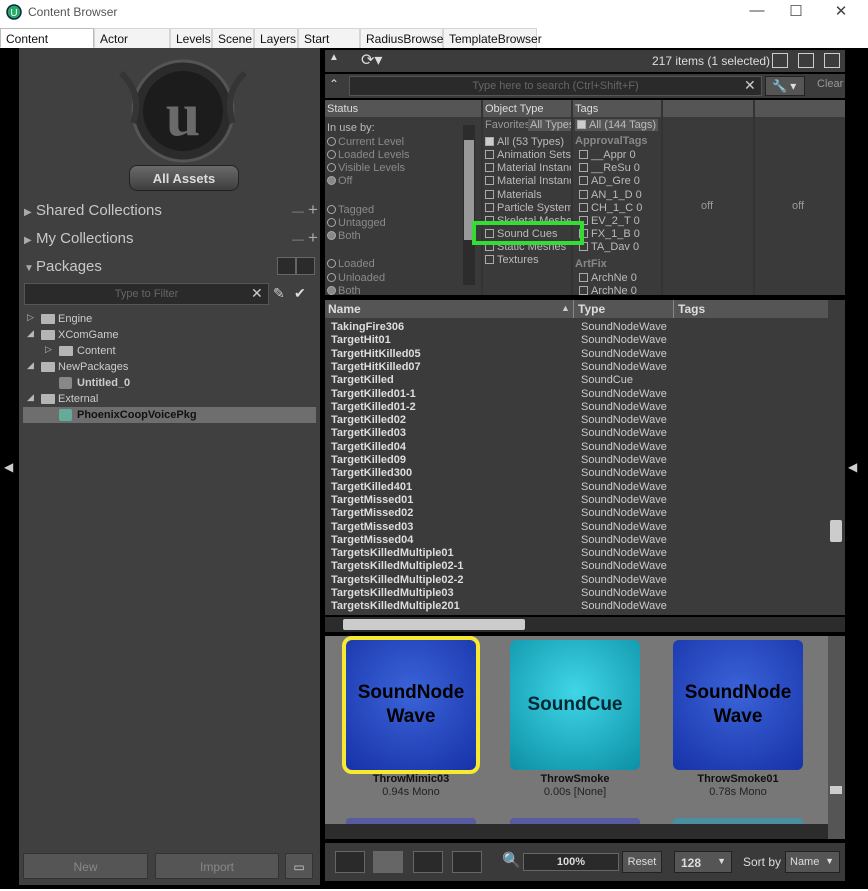 The height and width of the screenshot is (891, 868). I want to click on radio-both-loaded: Both, so click(344, 290).